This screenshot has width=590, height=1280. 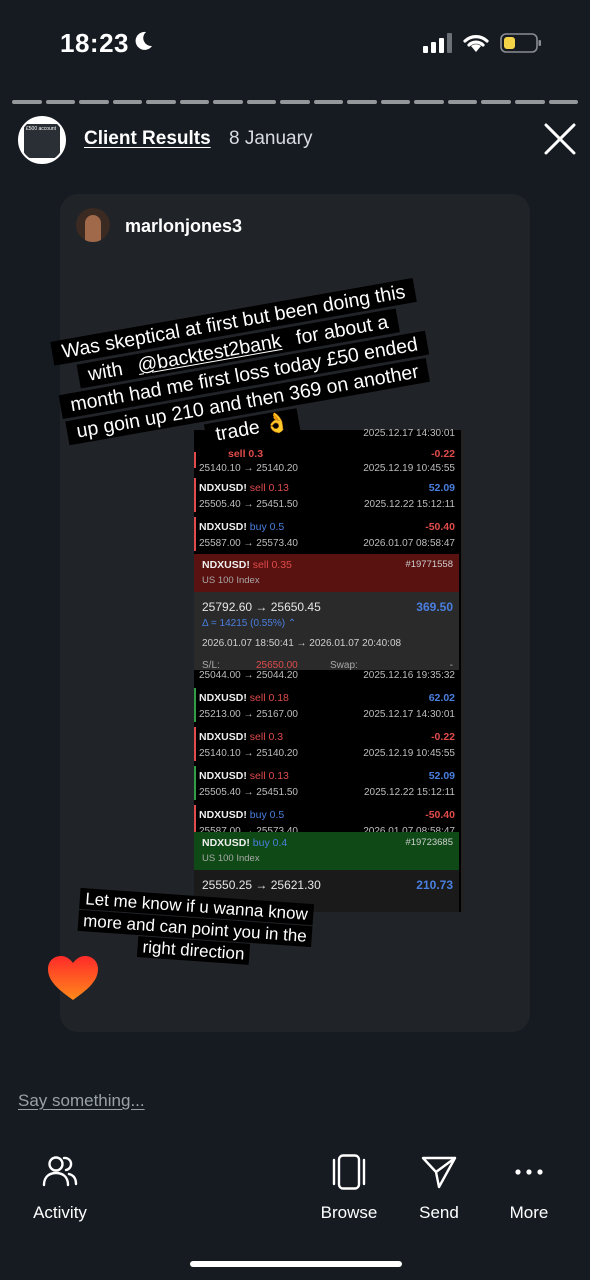 What do you see at coordinates (60, 1188) in the screenshot?
I see `activity-button: Activity` at bounding box center [60, 1188].